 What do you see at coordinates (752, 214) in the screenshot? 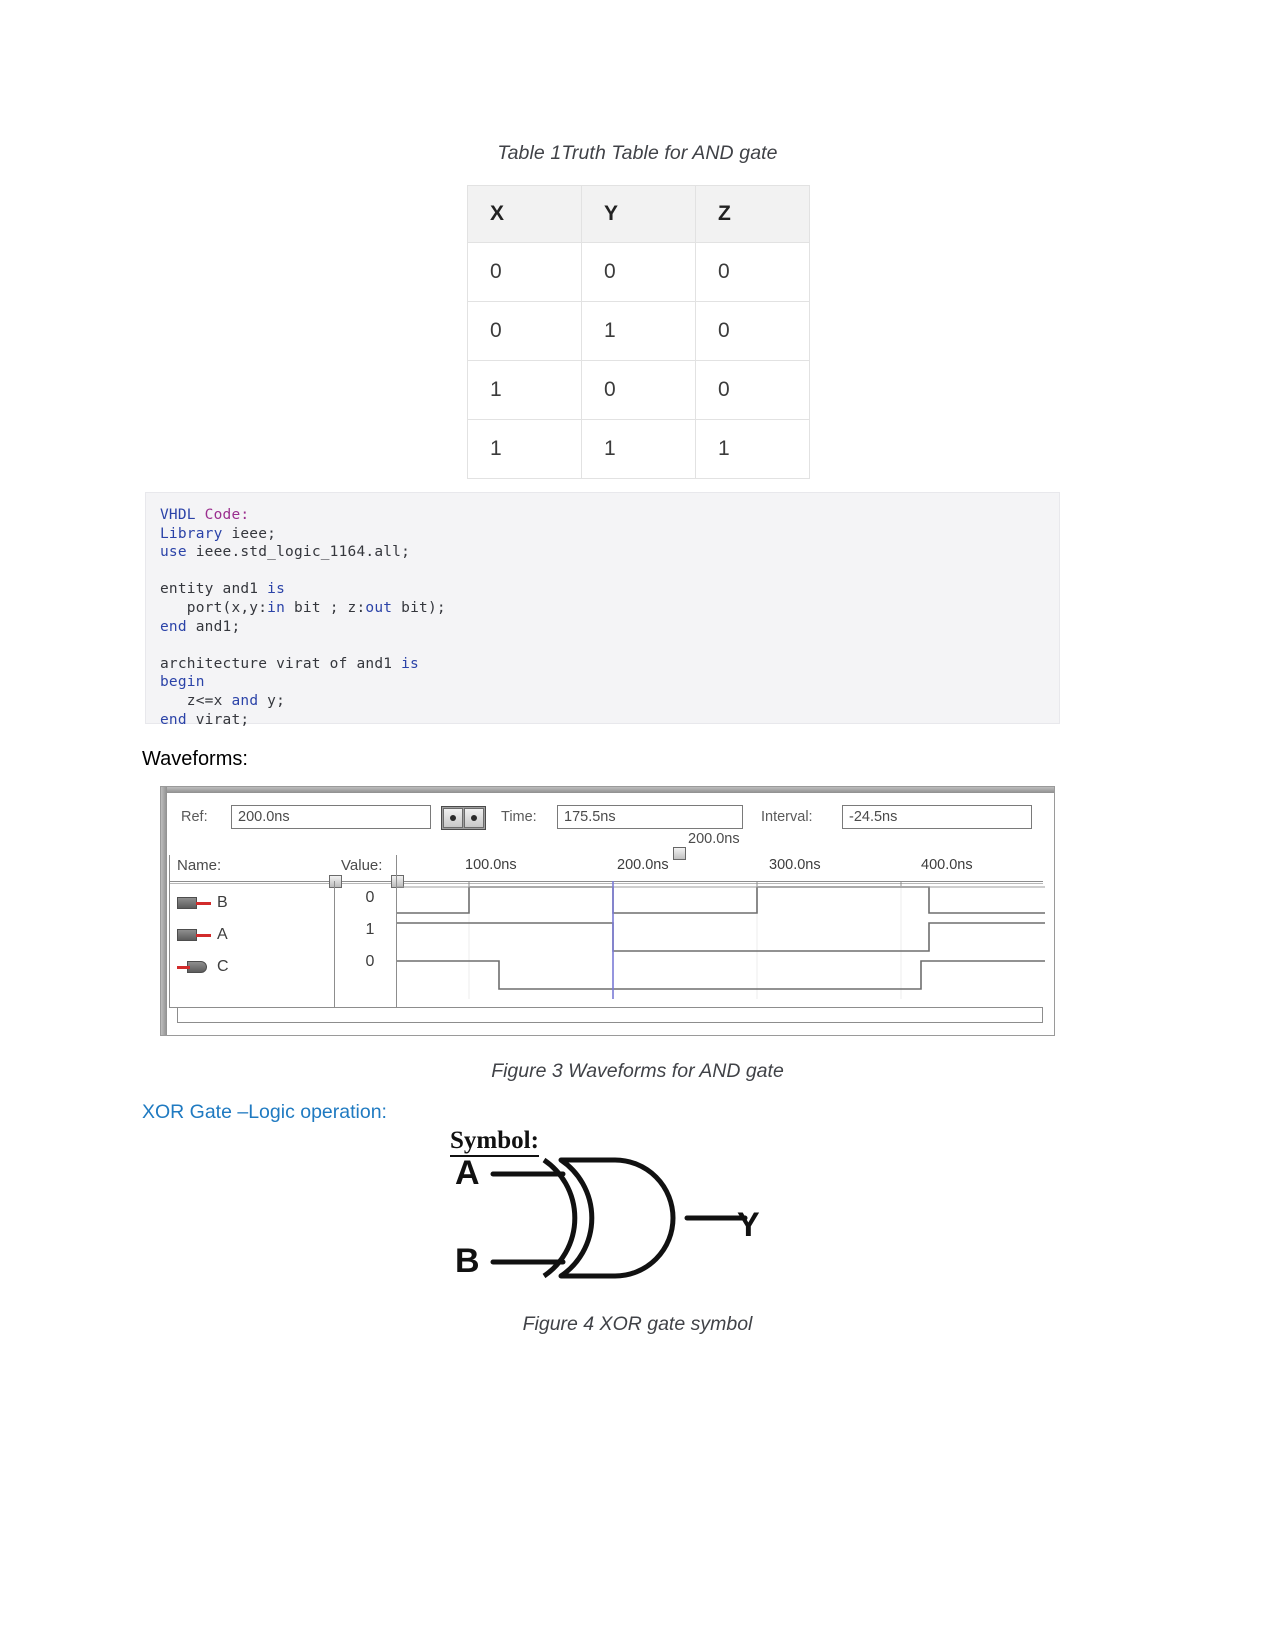
I see `column-header-z: Z` at bounding box center [752, 214].